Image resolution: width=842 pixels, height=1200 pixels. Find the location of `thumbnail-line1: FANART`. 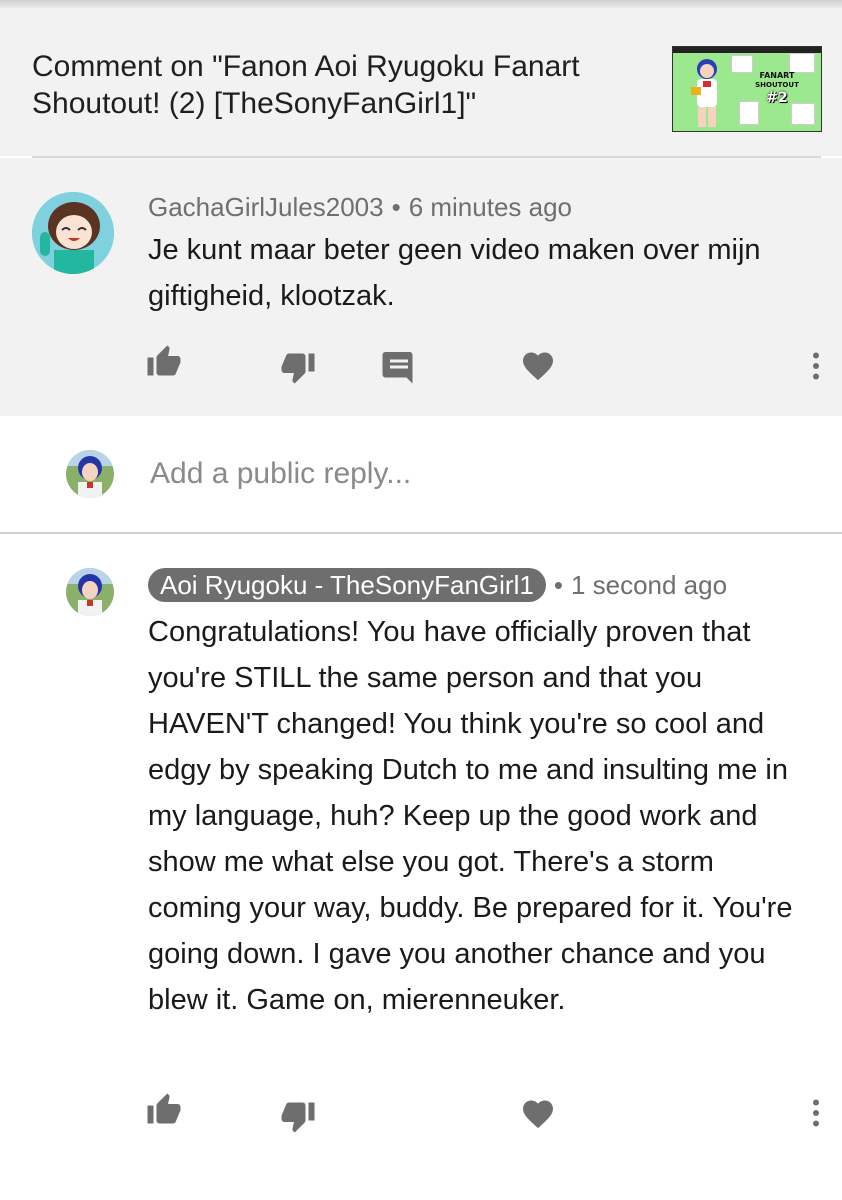

thumbnail-line1: FANART is located at coordinates (777, 75).